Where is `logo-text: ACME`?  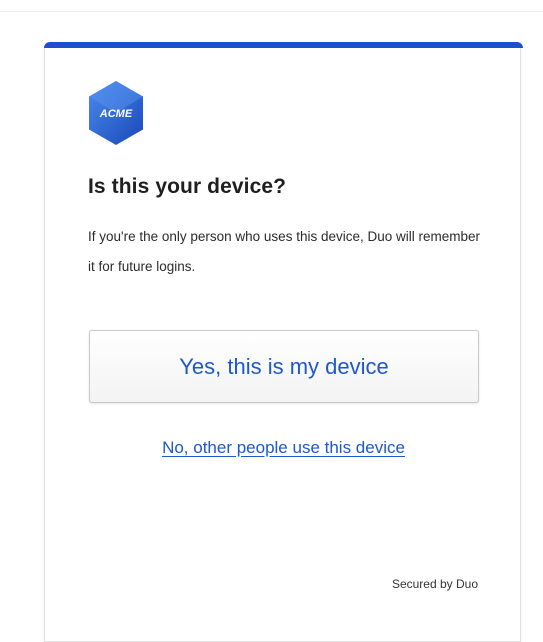
logo-text: ACME is located at coordinates (116, 114).